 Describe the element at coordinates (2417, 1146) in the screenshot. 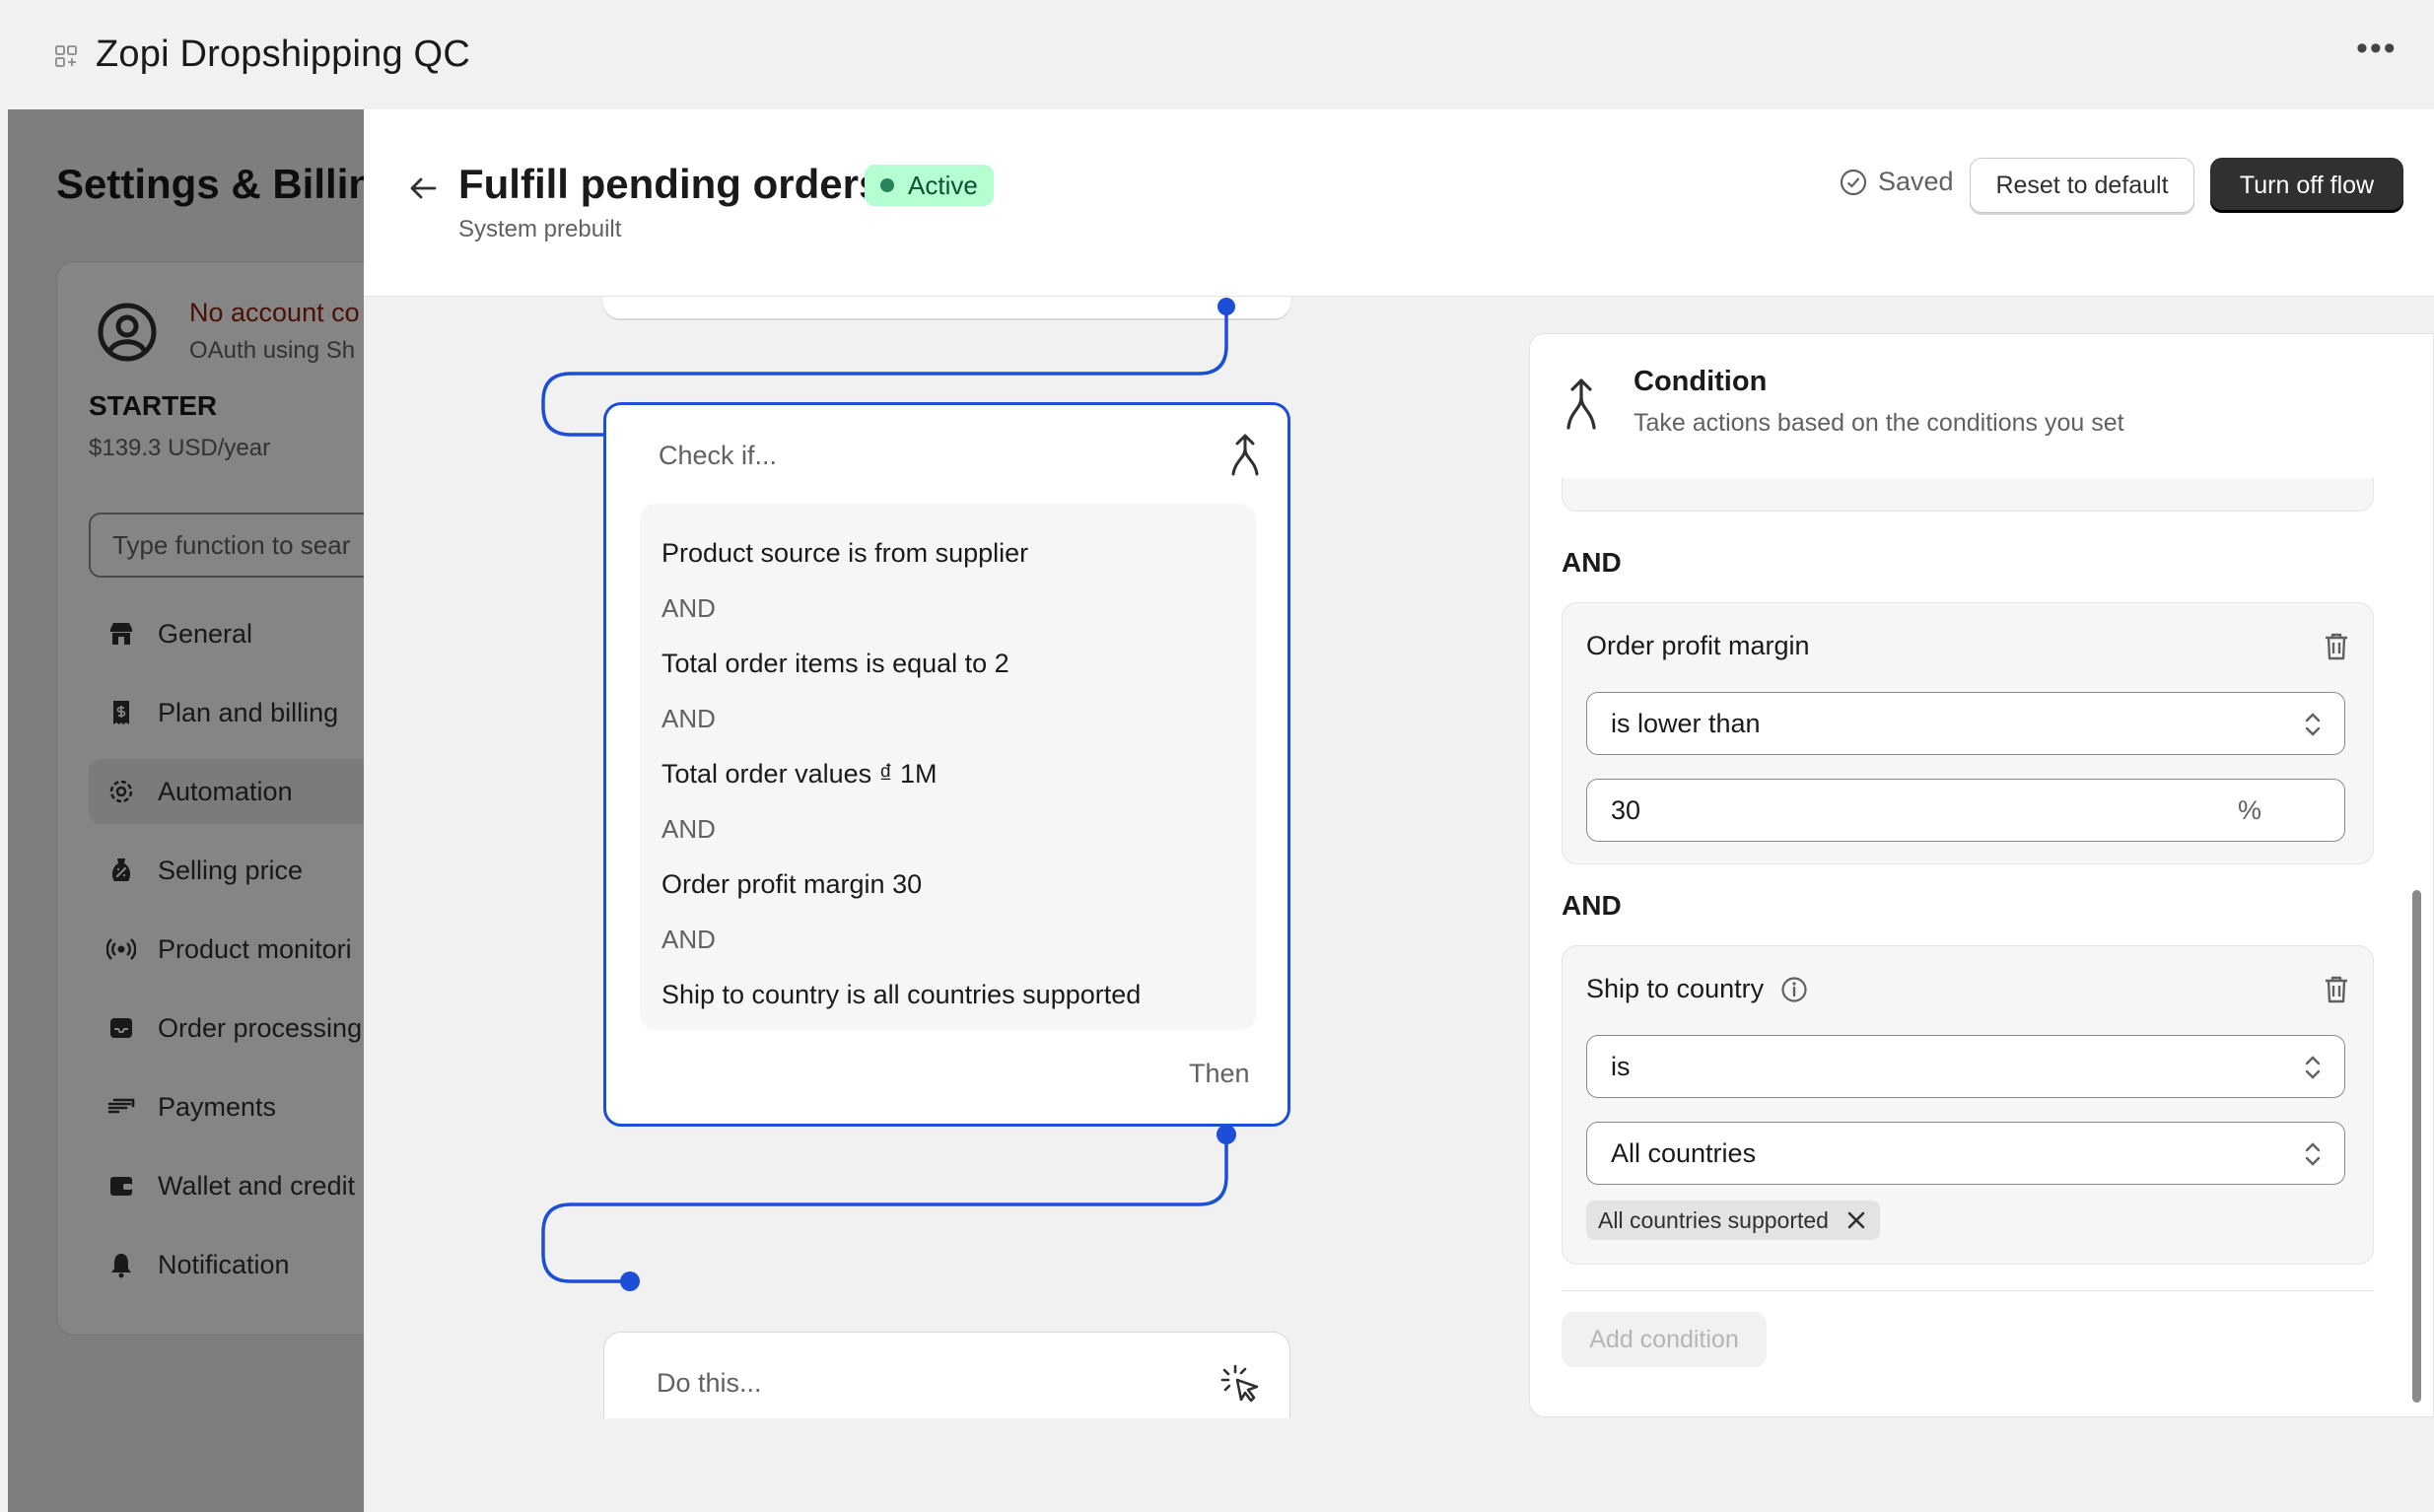

I see `panel-scrollbar` at that location.